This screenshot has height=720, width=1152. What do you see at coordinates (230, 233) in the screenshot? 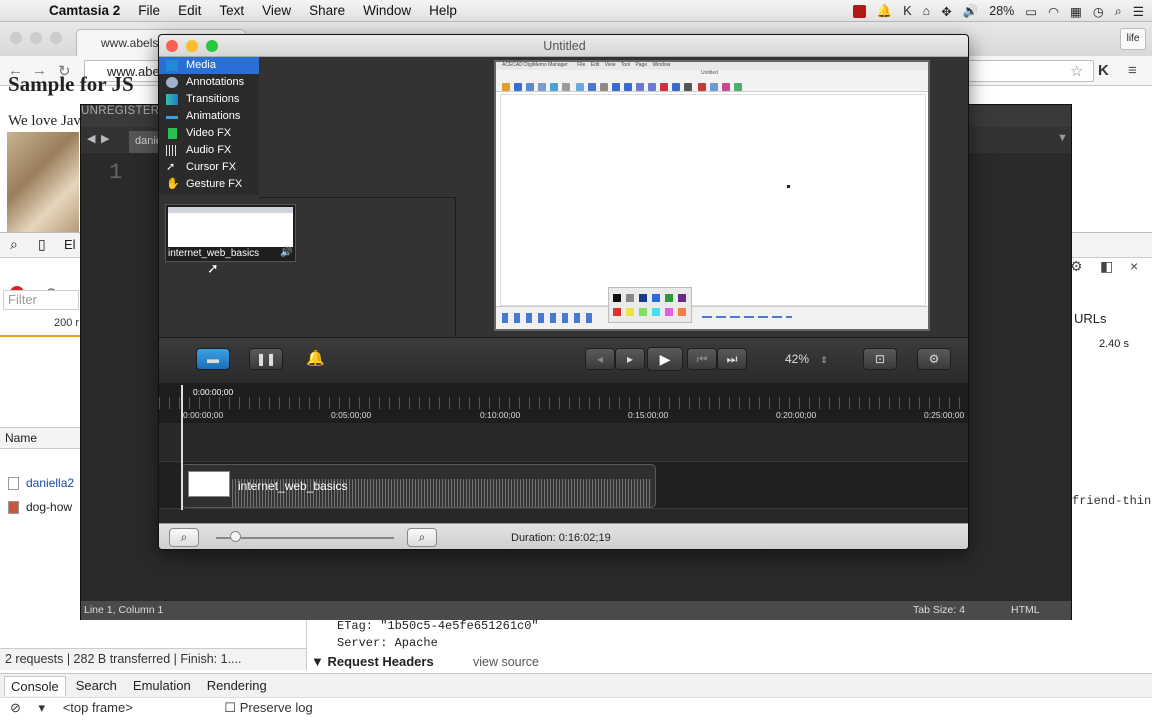
I see `media-clip: internet_web_basics 🔊` at bounding box center [230, 233].